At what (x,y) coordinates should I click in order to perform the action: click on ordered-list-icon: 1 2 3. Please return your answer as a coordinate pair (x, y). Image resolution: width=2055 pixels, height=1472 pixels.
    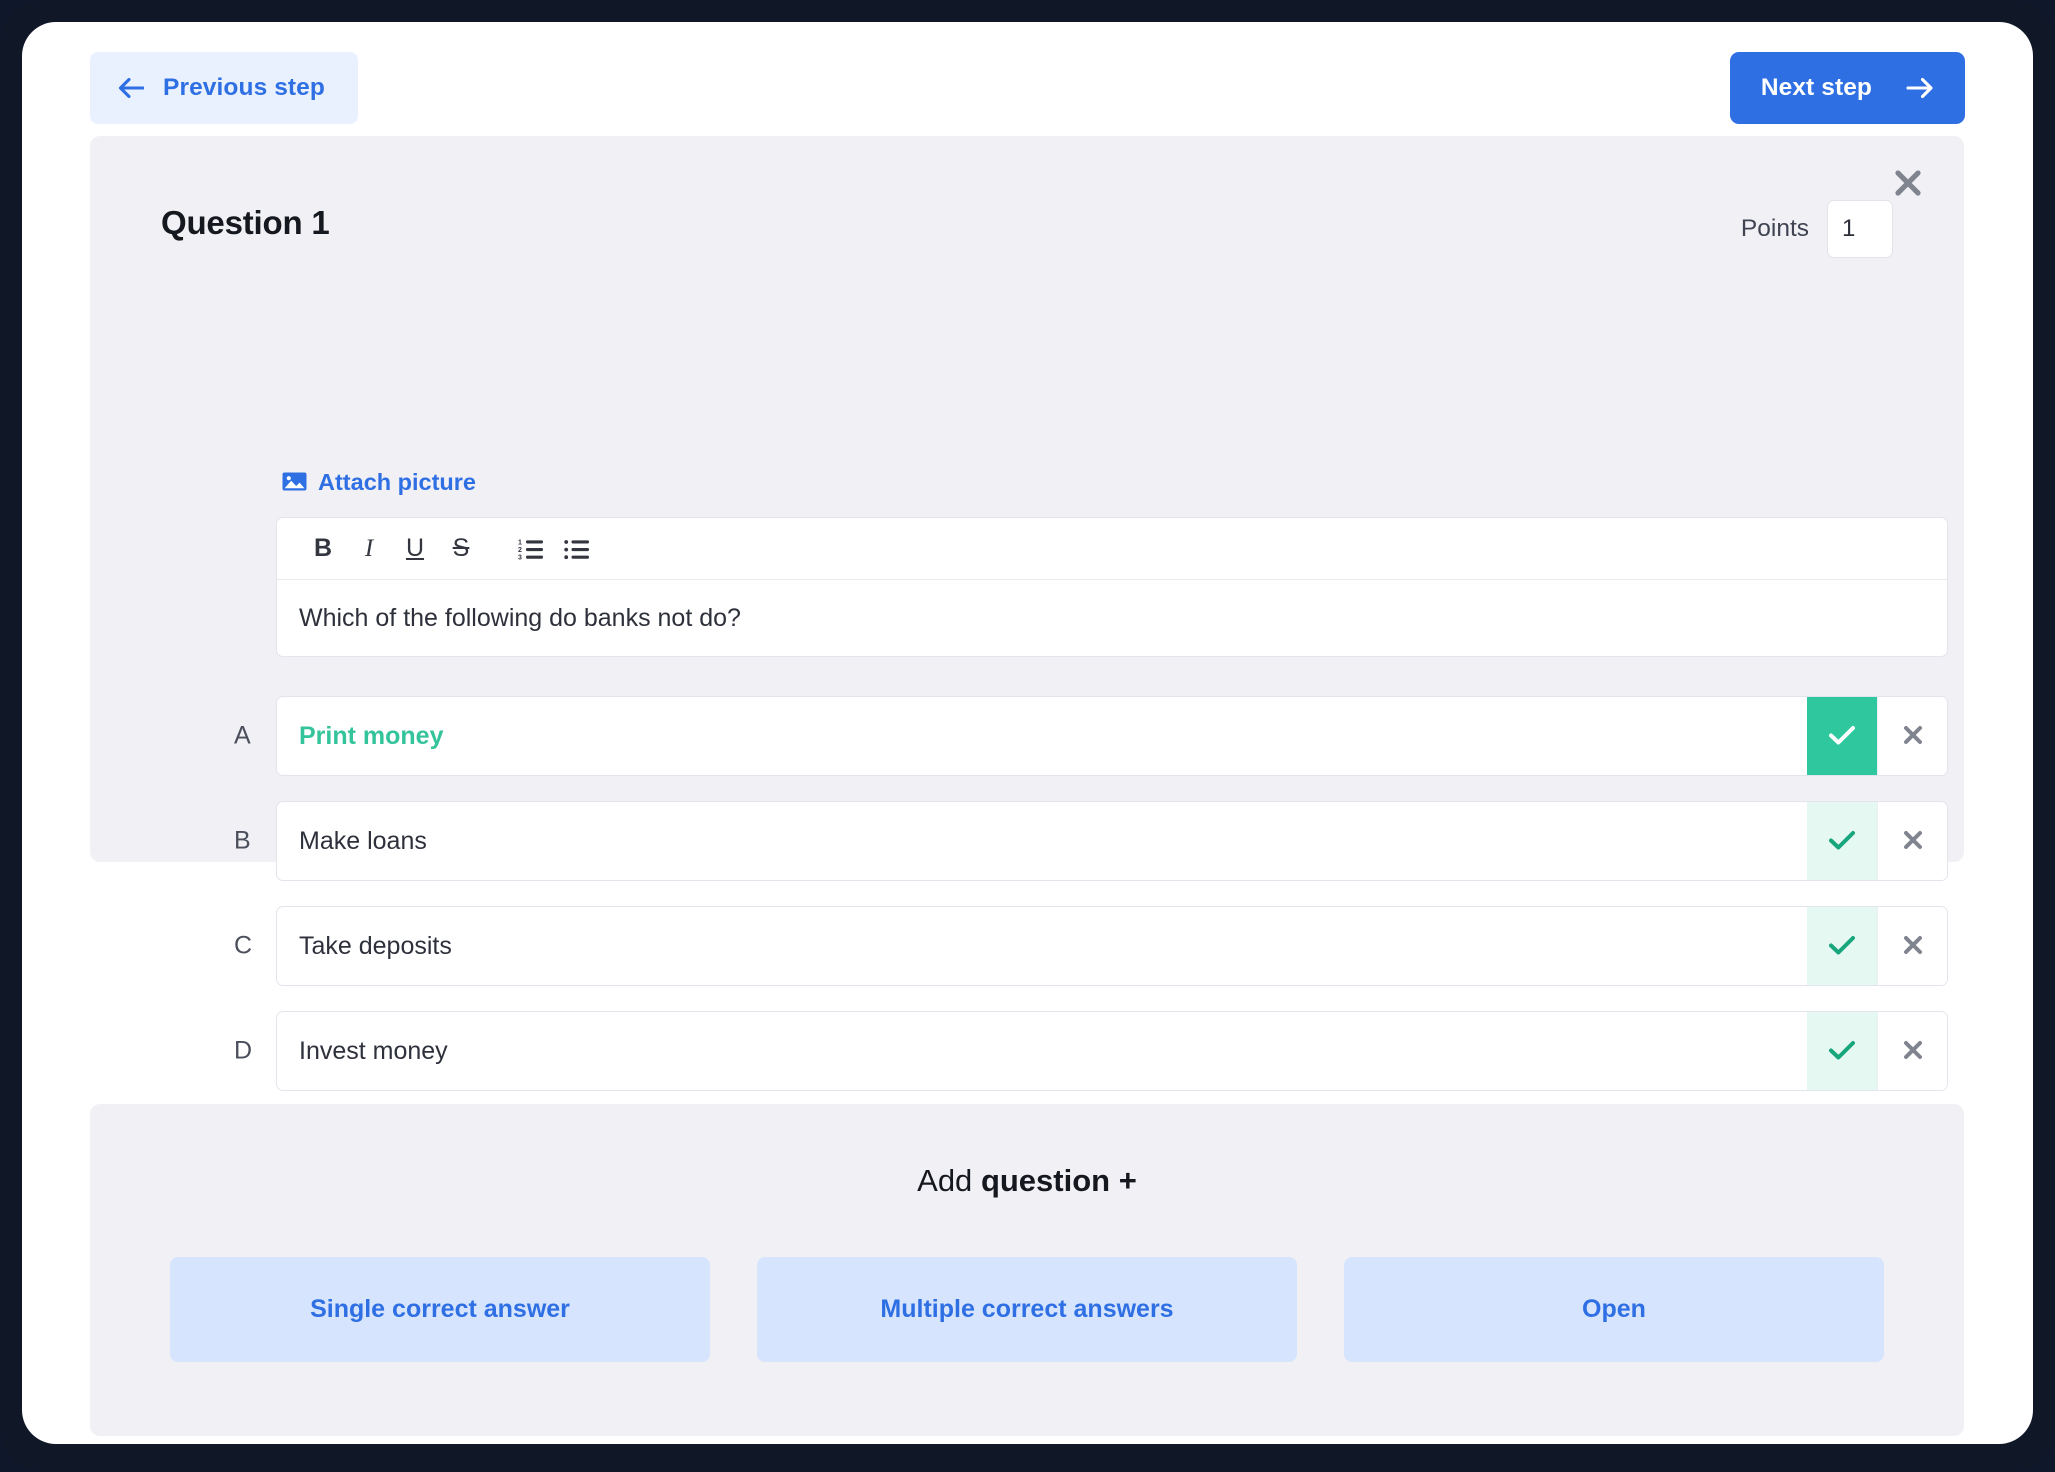
    Looking at the image, I should click on (531, 549).